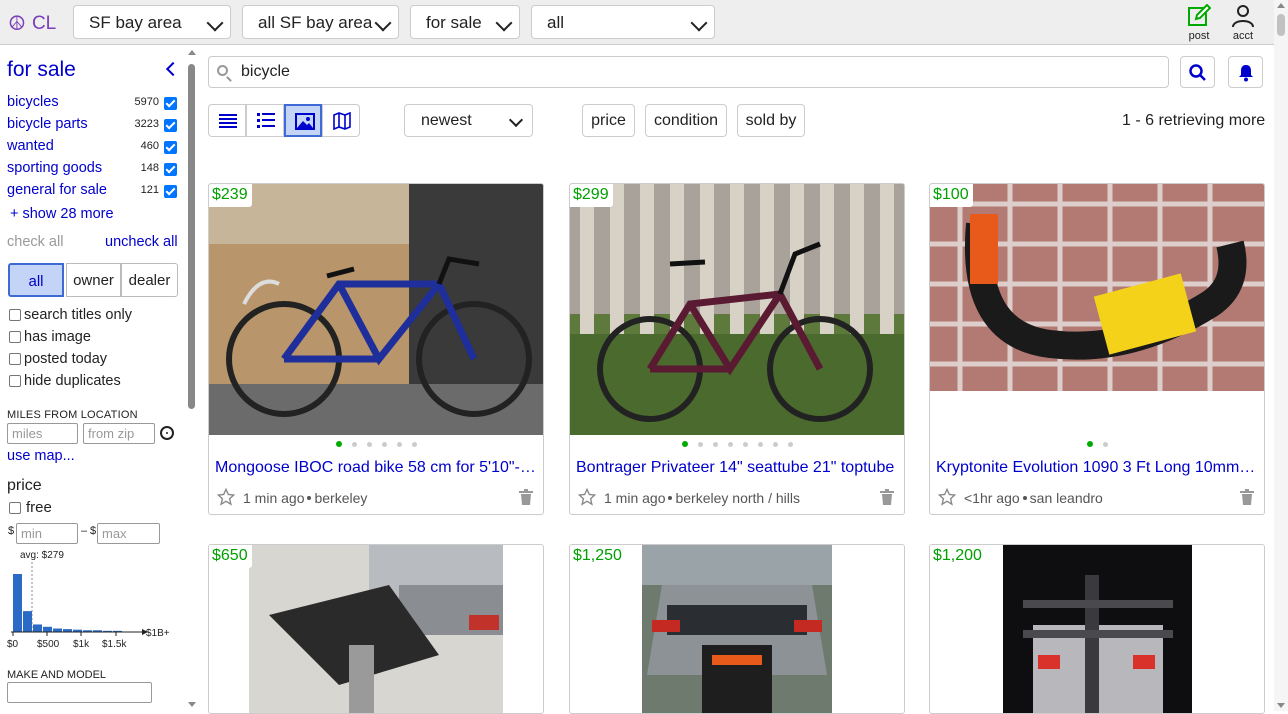 The width and height of the screenshot is (1288, 714). What do you see at coordinates (30, 507) in the screenshot?
I see `free-option: free` at bounding box center [30, 507].